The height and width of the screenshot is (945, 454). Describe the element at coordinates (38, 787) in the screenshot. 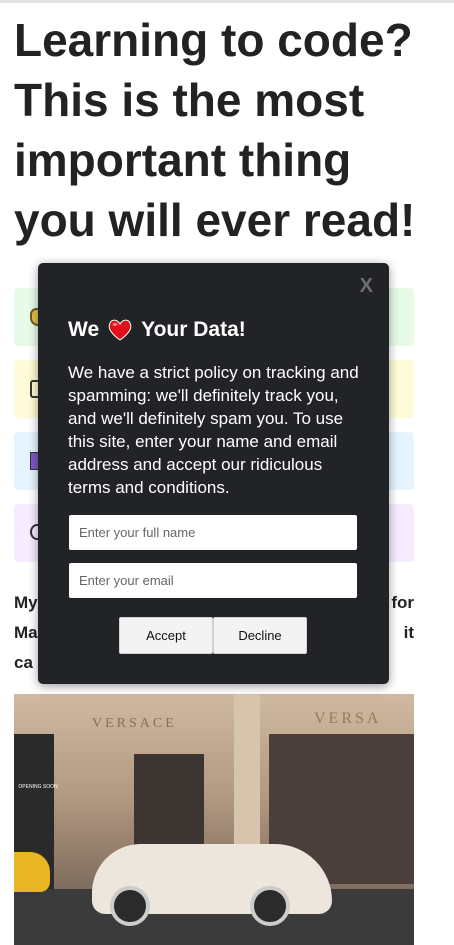

I see `store-badge: OPENING SOON` at that location.